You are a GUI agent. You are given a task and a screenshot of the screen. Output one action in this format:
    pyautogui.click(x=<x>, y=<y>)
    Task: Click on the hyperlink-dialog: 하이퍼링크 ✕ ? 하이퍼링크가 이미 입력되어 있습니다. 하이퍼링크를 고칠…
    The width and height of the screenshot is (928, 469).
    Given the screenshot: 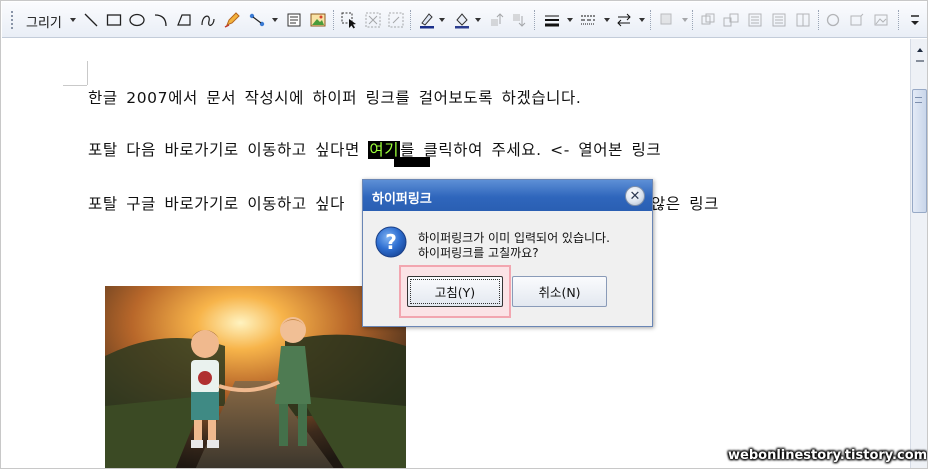 What is the action you would take?
    pyautogui.click(x=507, y=253)
    